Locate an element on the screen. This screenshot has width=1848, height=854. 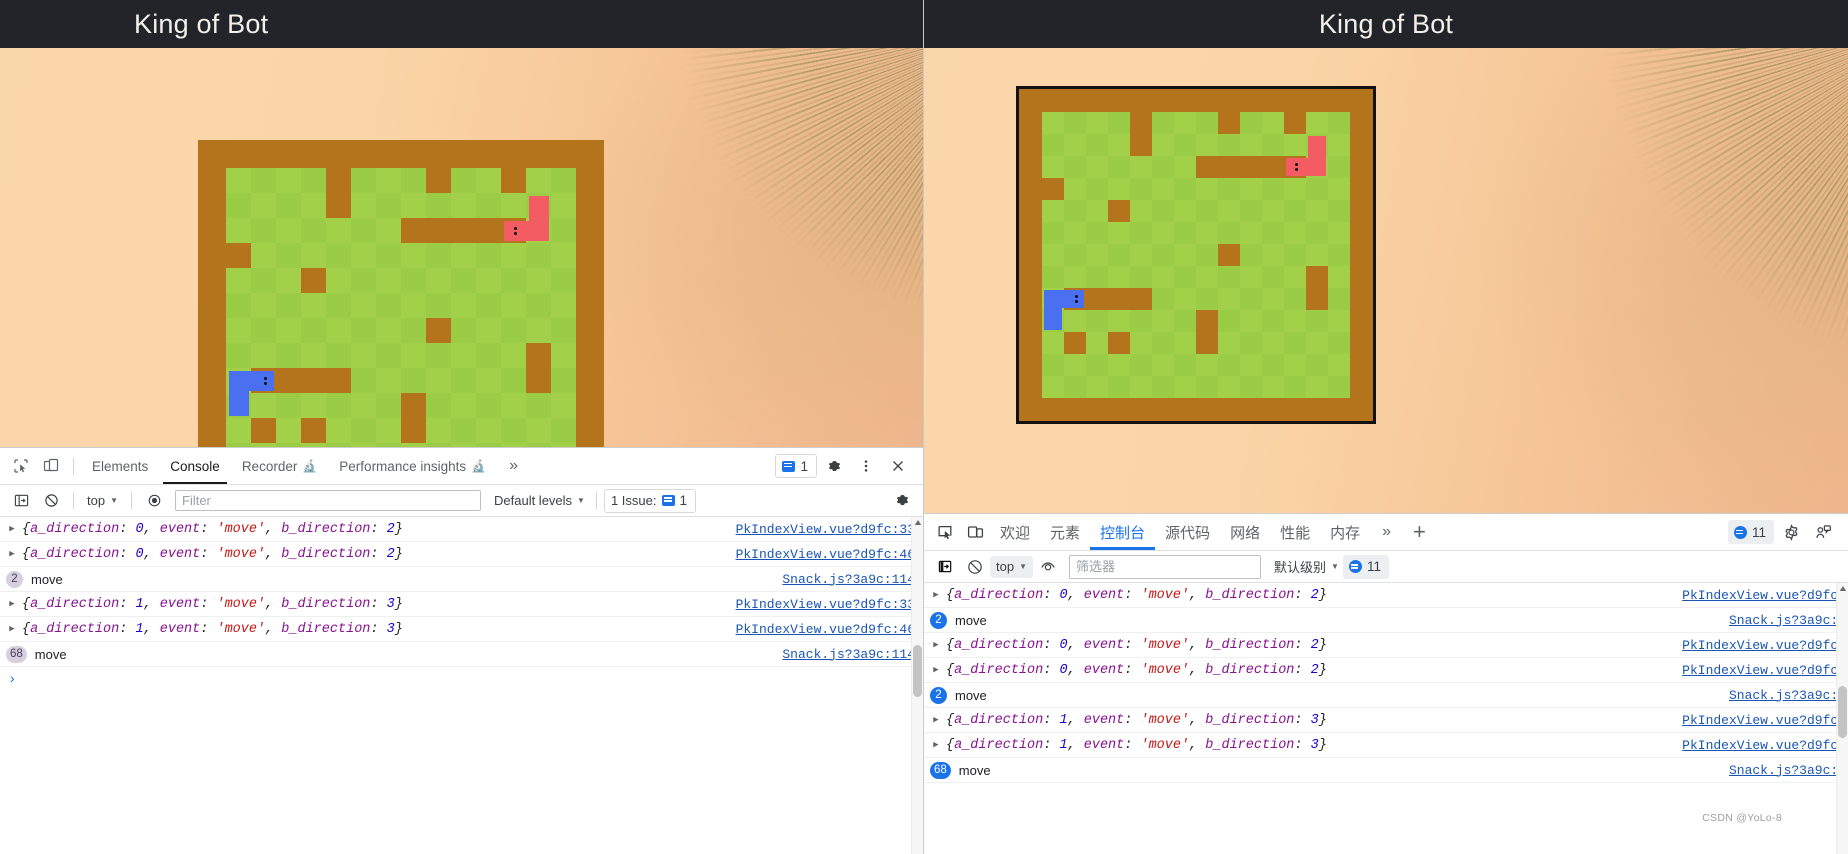
issues-badge: 1 is located at coordinates (796, 466).